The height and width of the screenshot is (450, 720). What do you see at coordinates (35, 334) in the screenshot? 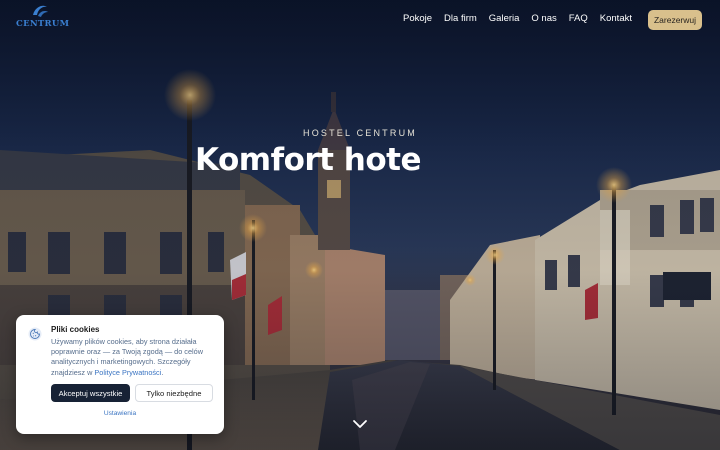
I see `cookie-icon` at bounding box center [35, 334].